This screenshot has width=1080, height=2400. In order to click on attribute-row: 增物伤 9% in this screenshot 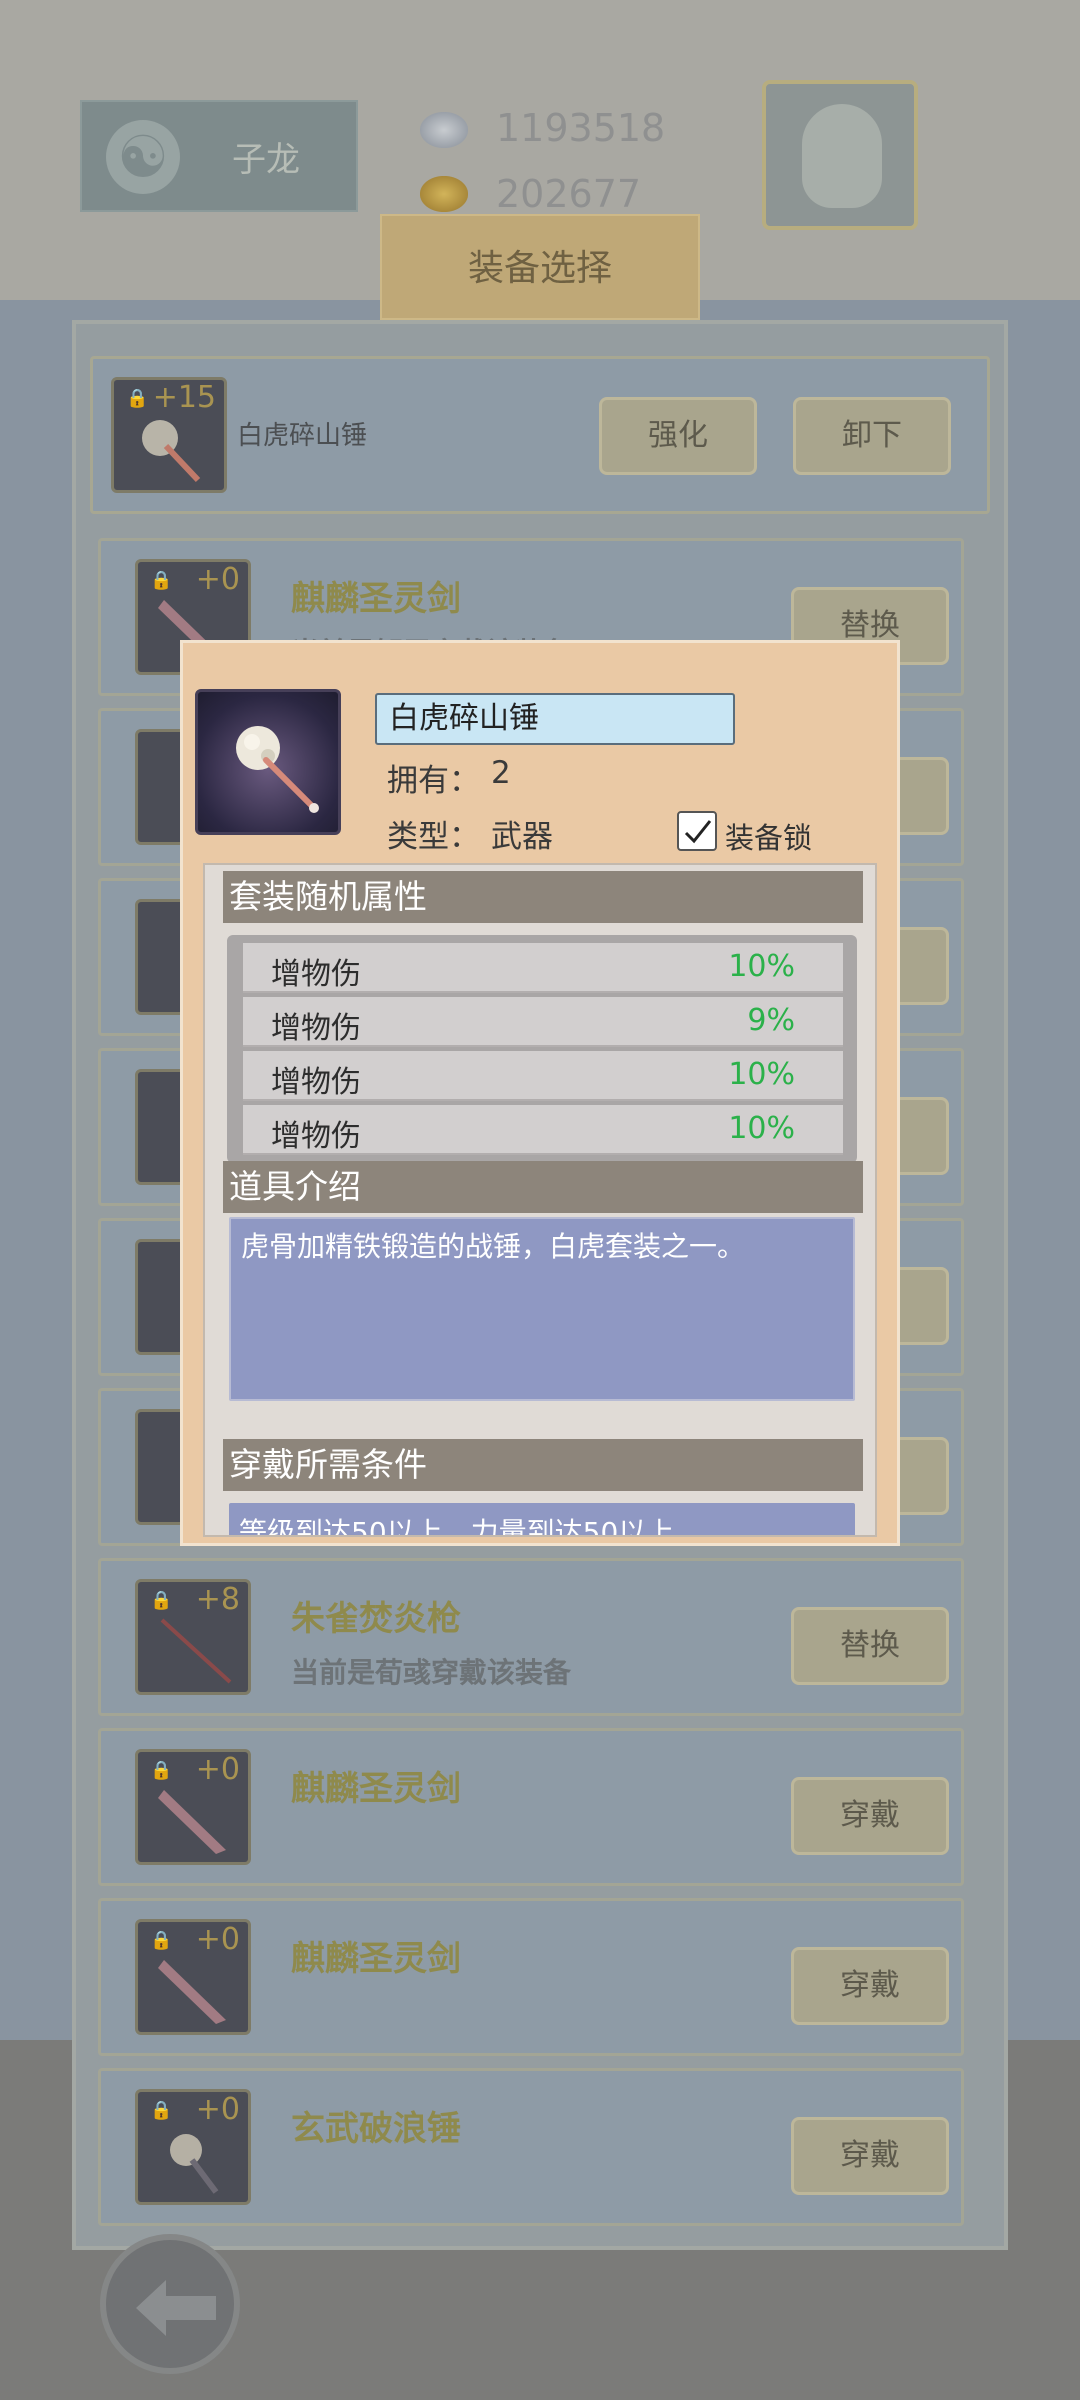, I will do `click(543, 1022)`.